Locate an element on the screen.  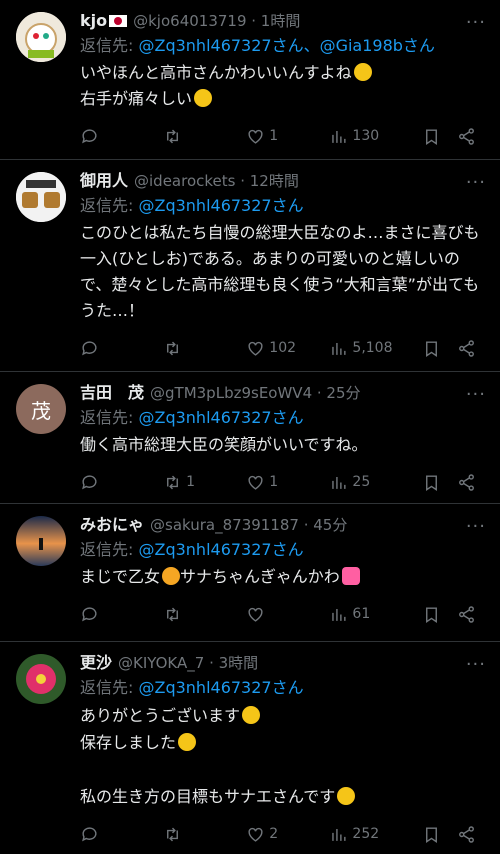
tweet-text: ありがとうございます 保存しました 私の生き方の目標もサナエさんです is located at coordinates (283, 756).